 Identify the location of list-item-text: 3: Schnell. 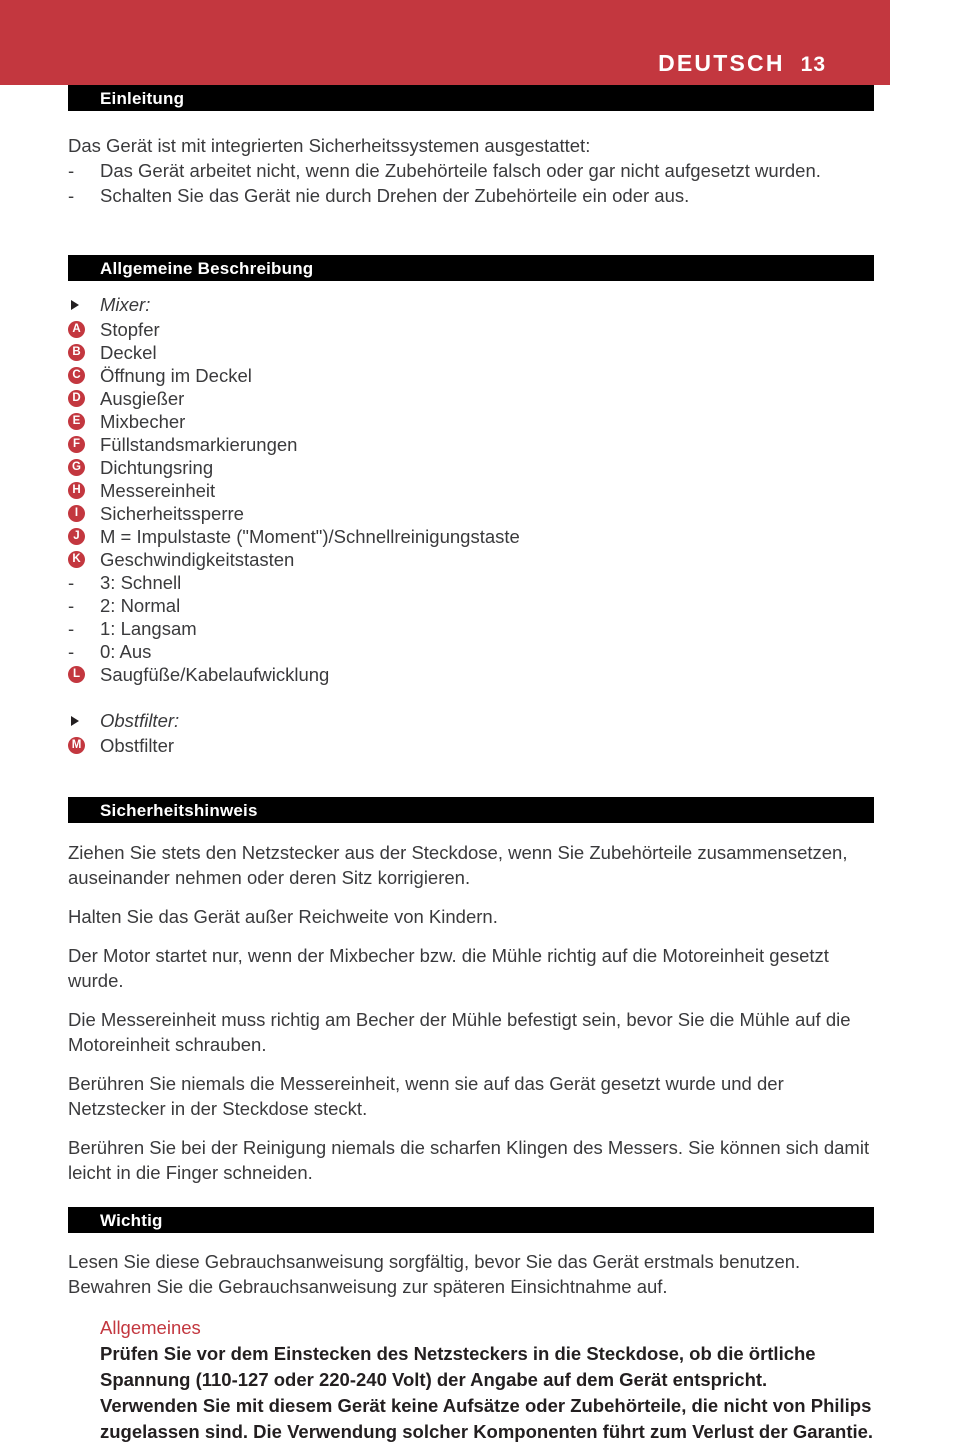
(141, 582).